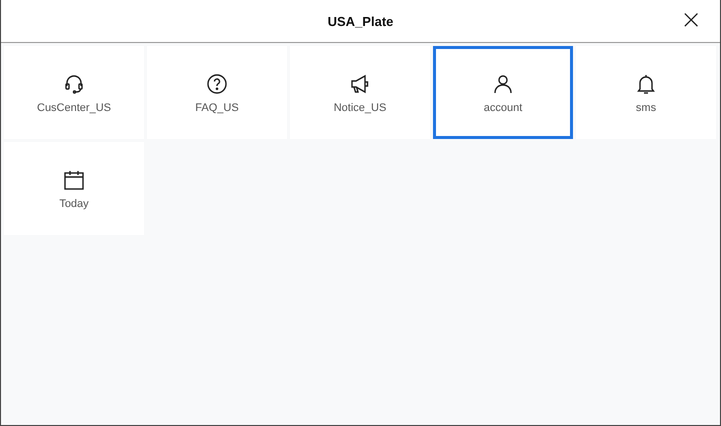 The width and height of the screenshot is (721, 426). I want to click on menu-tile: Notice_US, so click(360, 92).